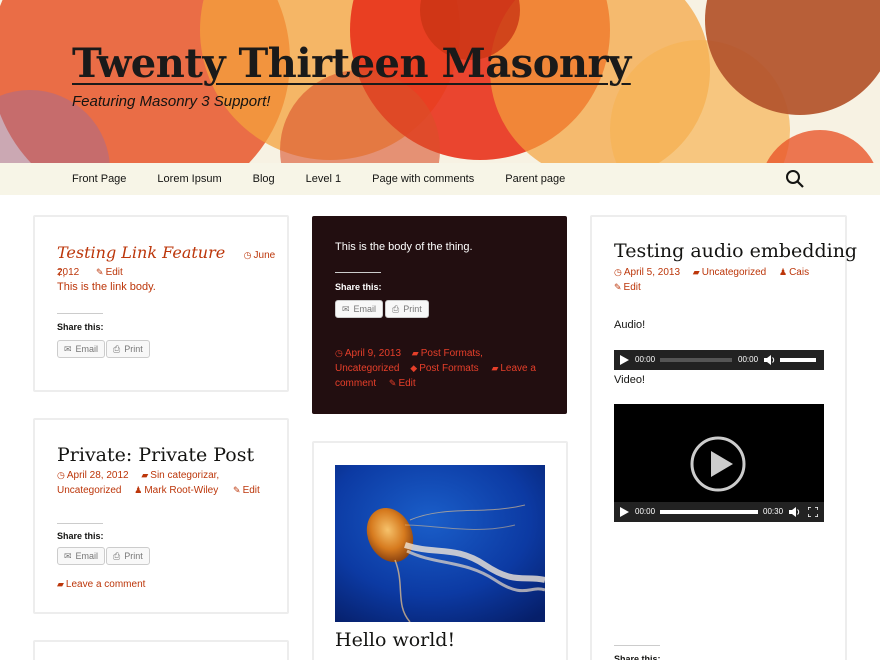 The width and height of the screenshot is (880, 660). I want to click on audio-current-time: 00:00, so click(645, 359).